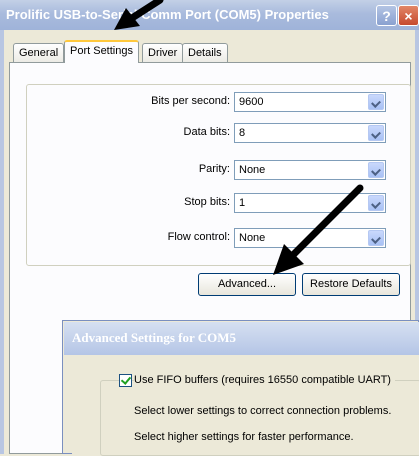 The width and height of the screenshot is (419, 456). What do you see at coordinates (259, 418) in the screenshot?
I see `fifo-group-box` at bounding box center [259, 418].